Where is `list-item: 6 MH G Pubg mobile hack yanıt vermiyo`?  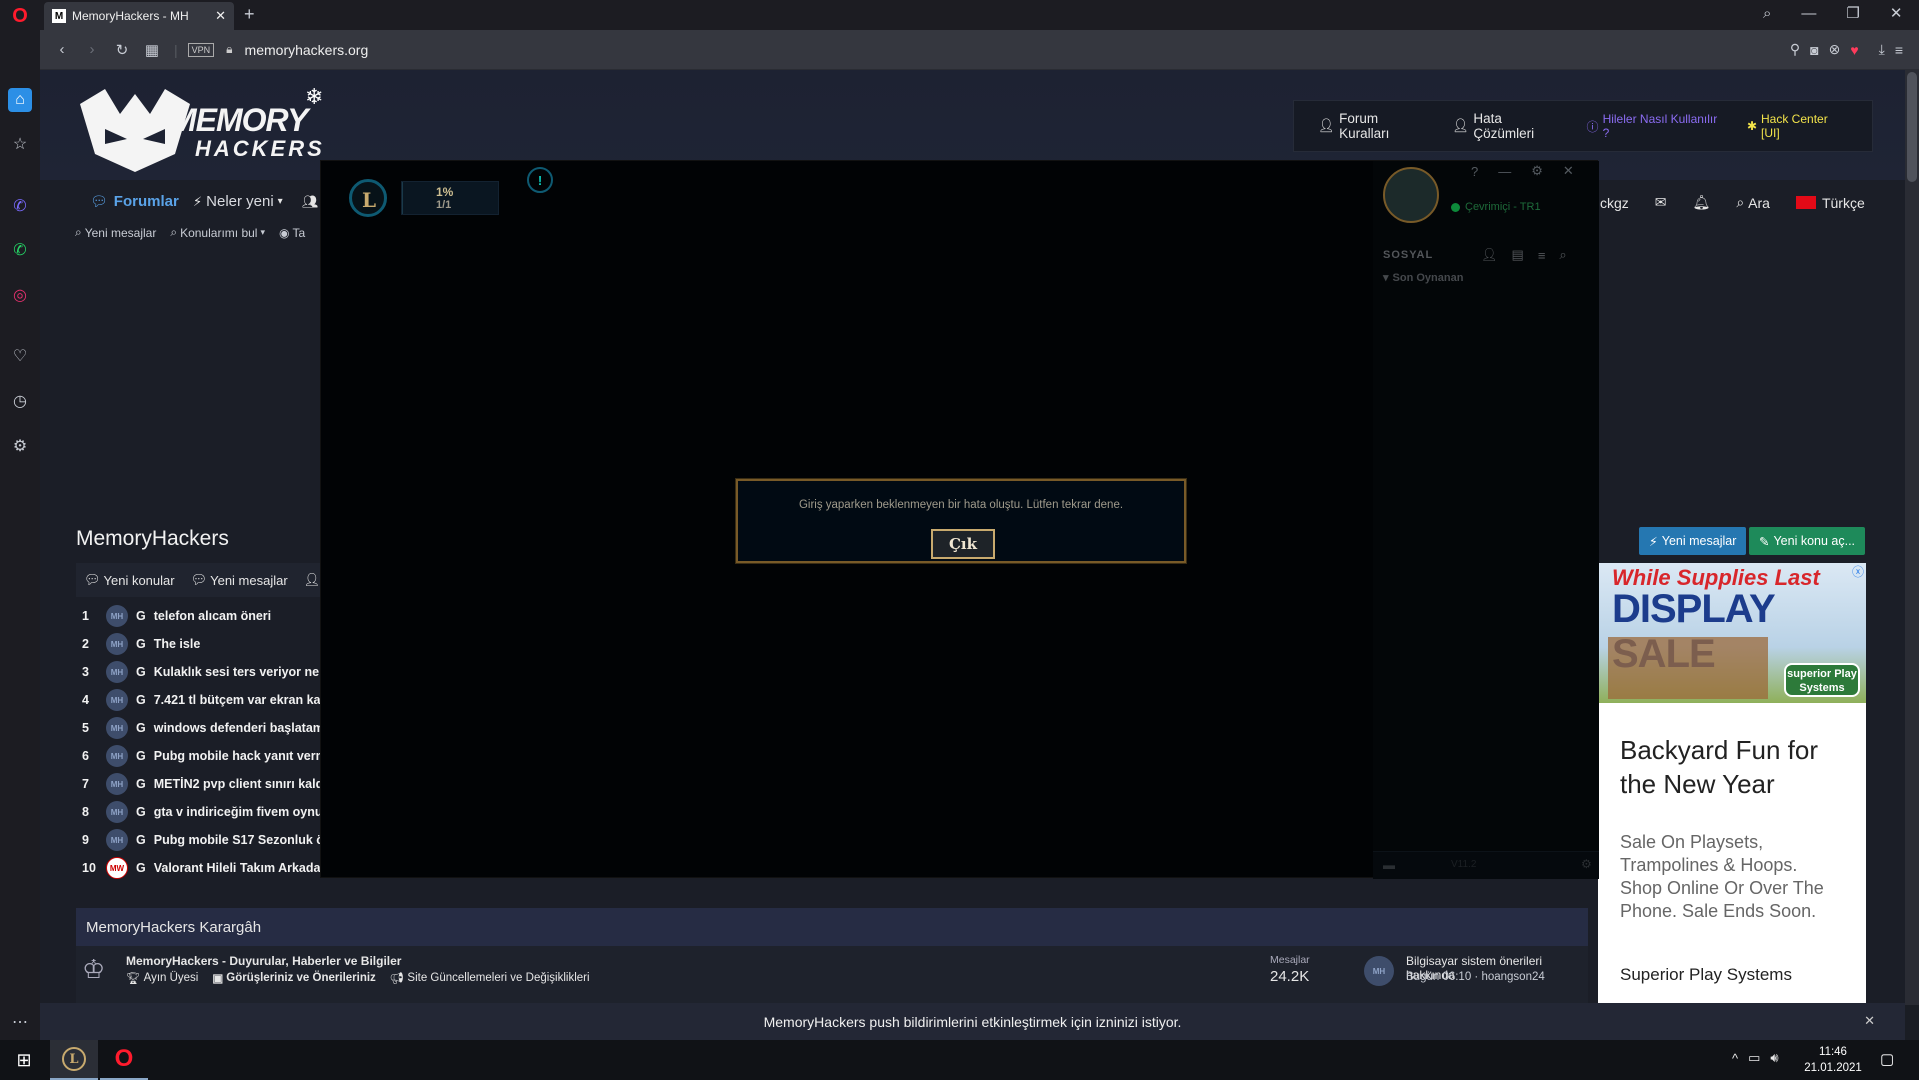 list-item: 6 MH G Pubg mobile hack yanıt vermiyo is located at coordinates (218, 756).